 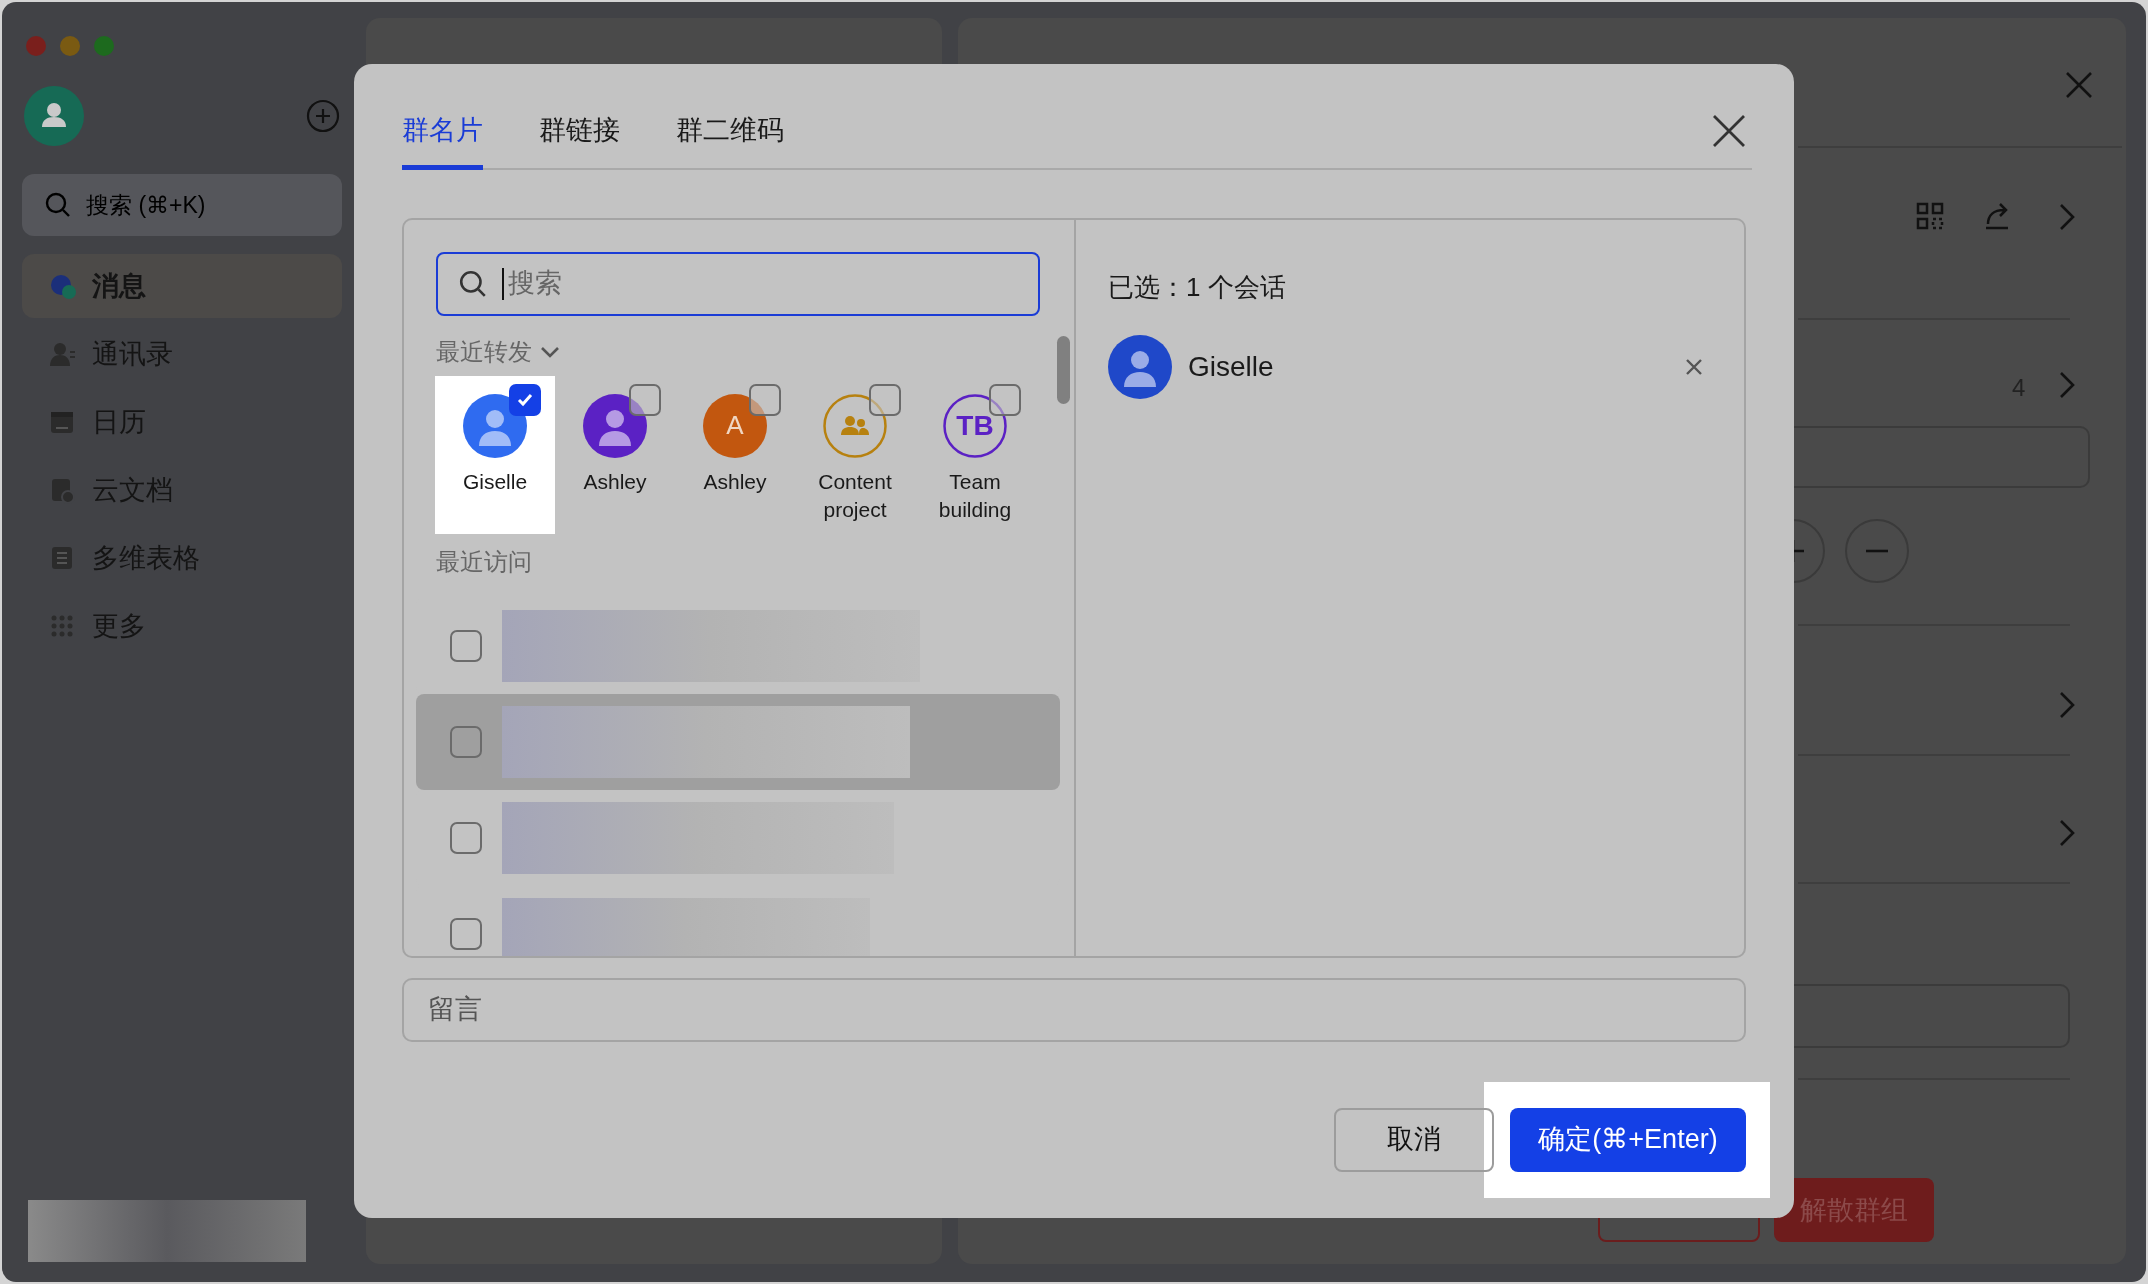 What do you see at coordinates (975, 495) in the screenshot?
I see `contact-name: Team building` at bounding box center [975, 495].